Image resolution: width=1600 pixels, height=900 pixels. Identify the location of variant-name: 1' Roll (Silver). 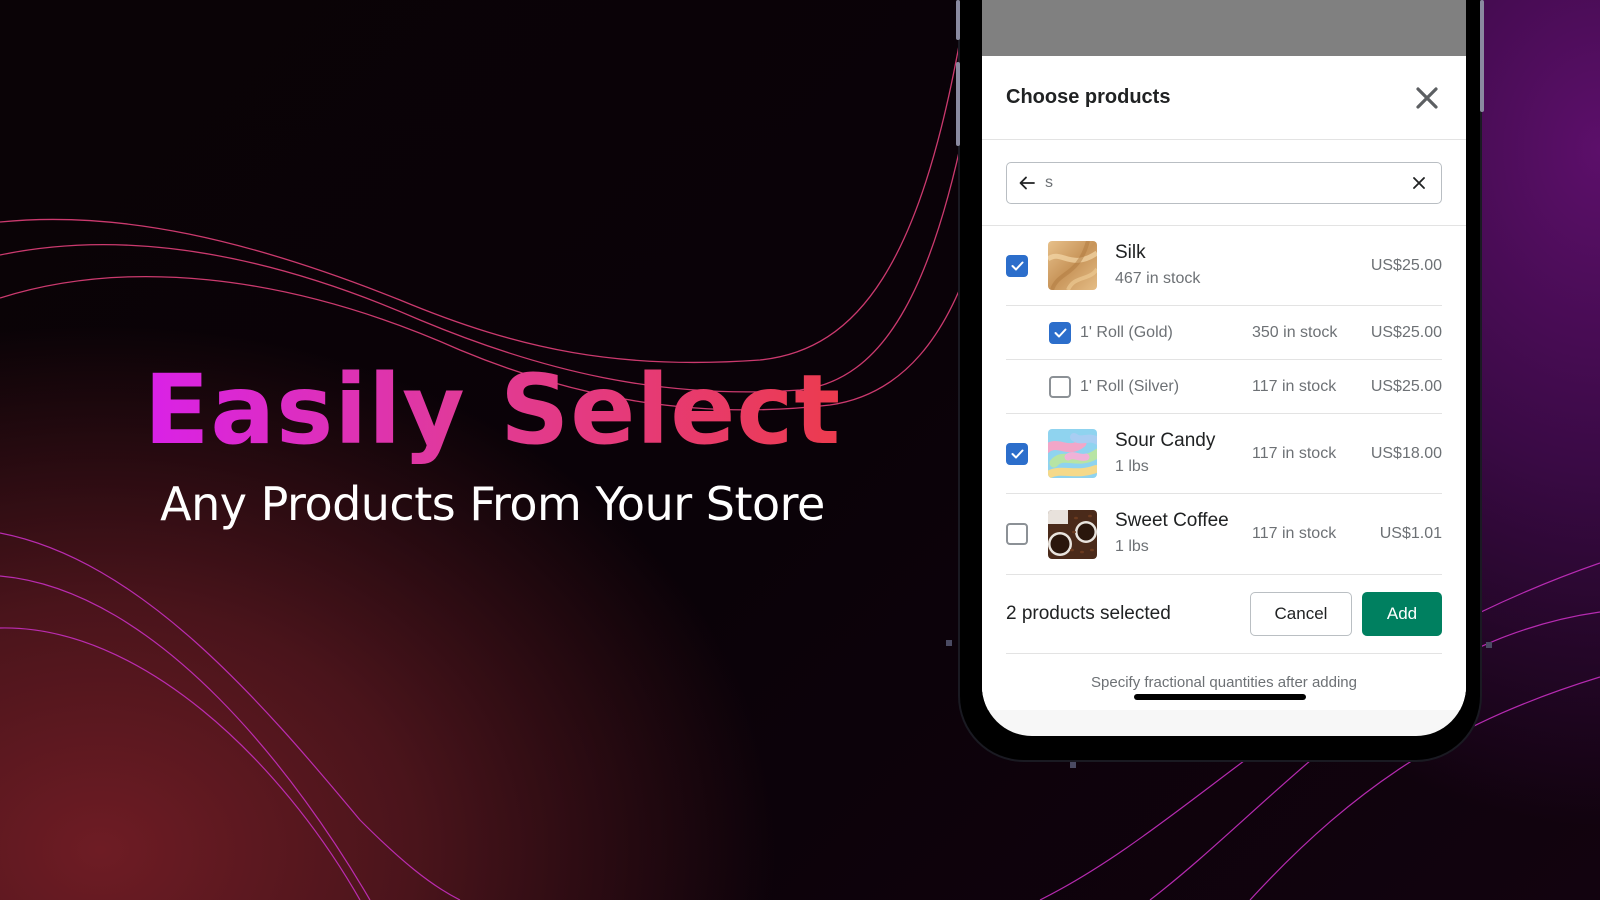
(1130, 386).